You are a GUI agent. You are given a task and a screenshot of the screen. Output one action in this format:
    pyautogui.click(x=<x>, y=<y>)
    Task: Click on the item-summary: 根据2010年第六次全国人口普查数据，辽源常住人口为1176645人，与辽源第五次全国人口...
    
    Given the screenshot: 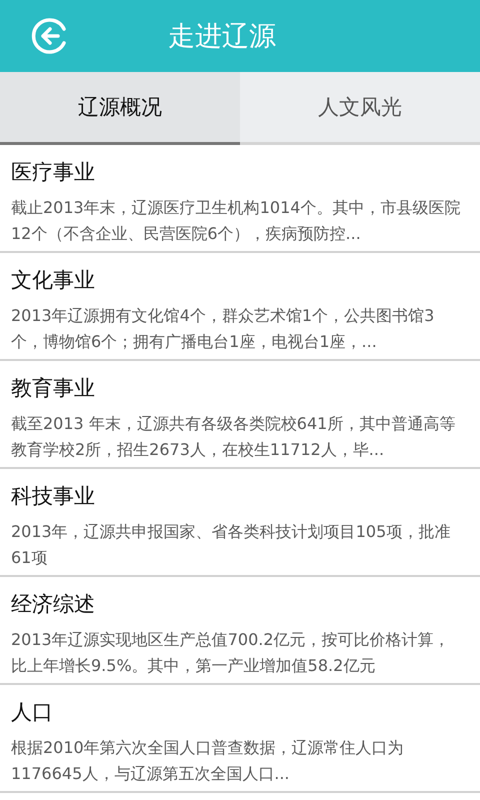 What is the action you would take?
    pyautogui.click(x=208, y=761)
    